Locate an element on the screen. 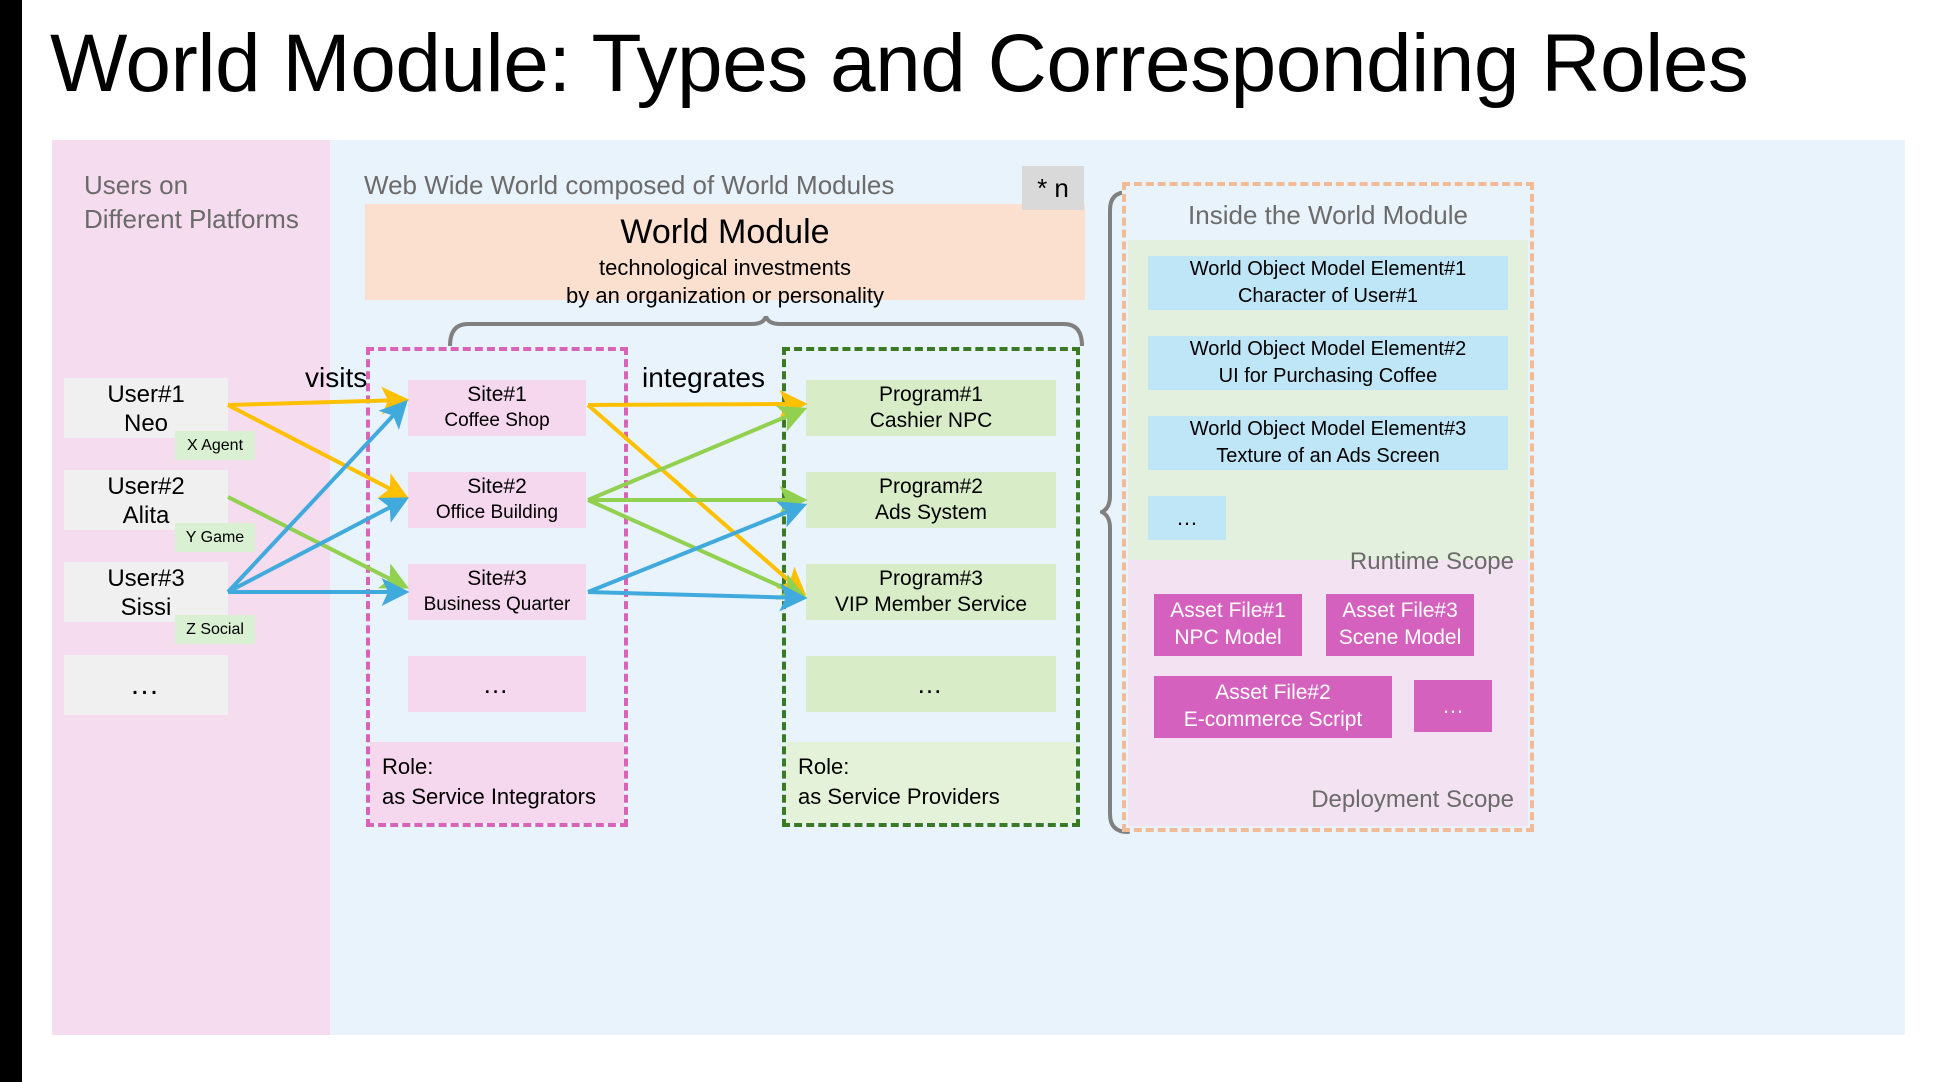  sites-role-line2: as Service Integrators is located at coordinates (489, 796).